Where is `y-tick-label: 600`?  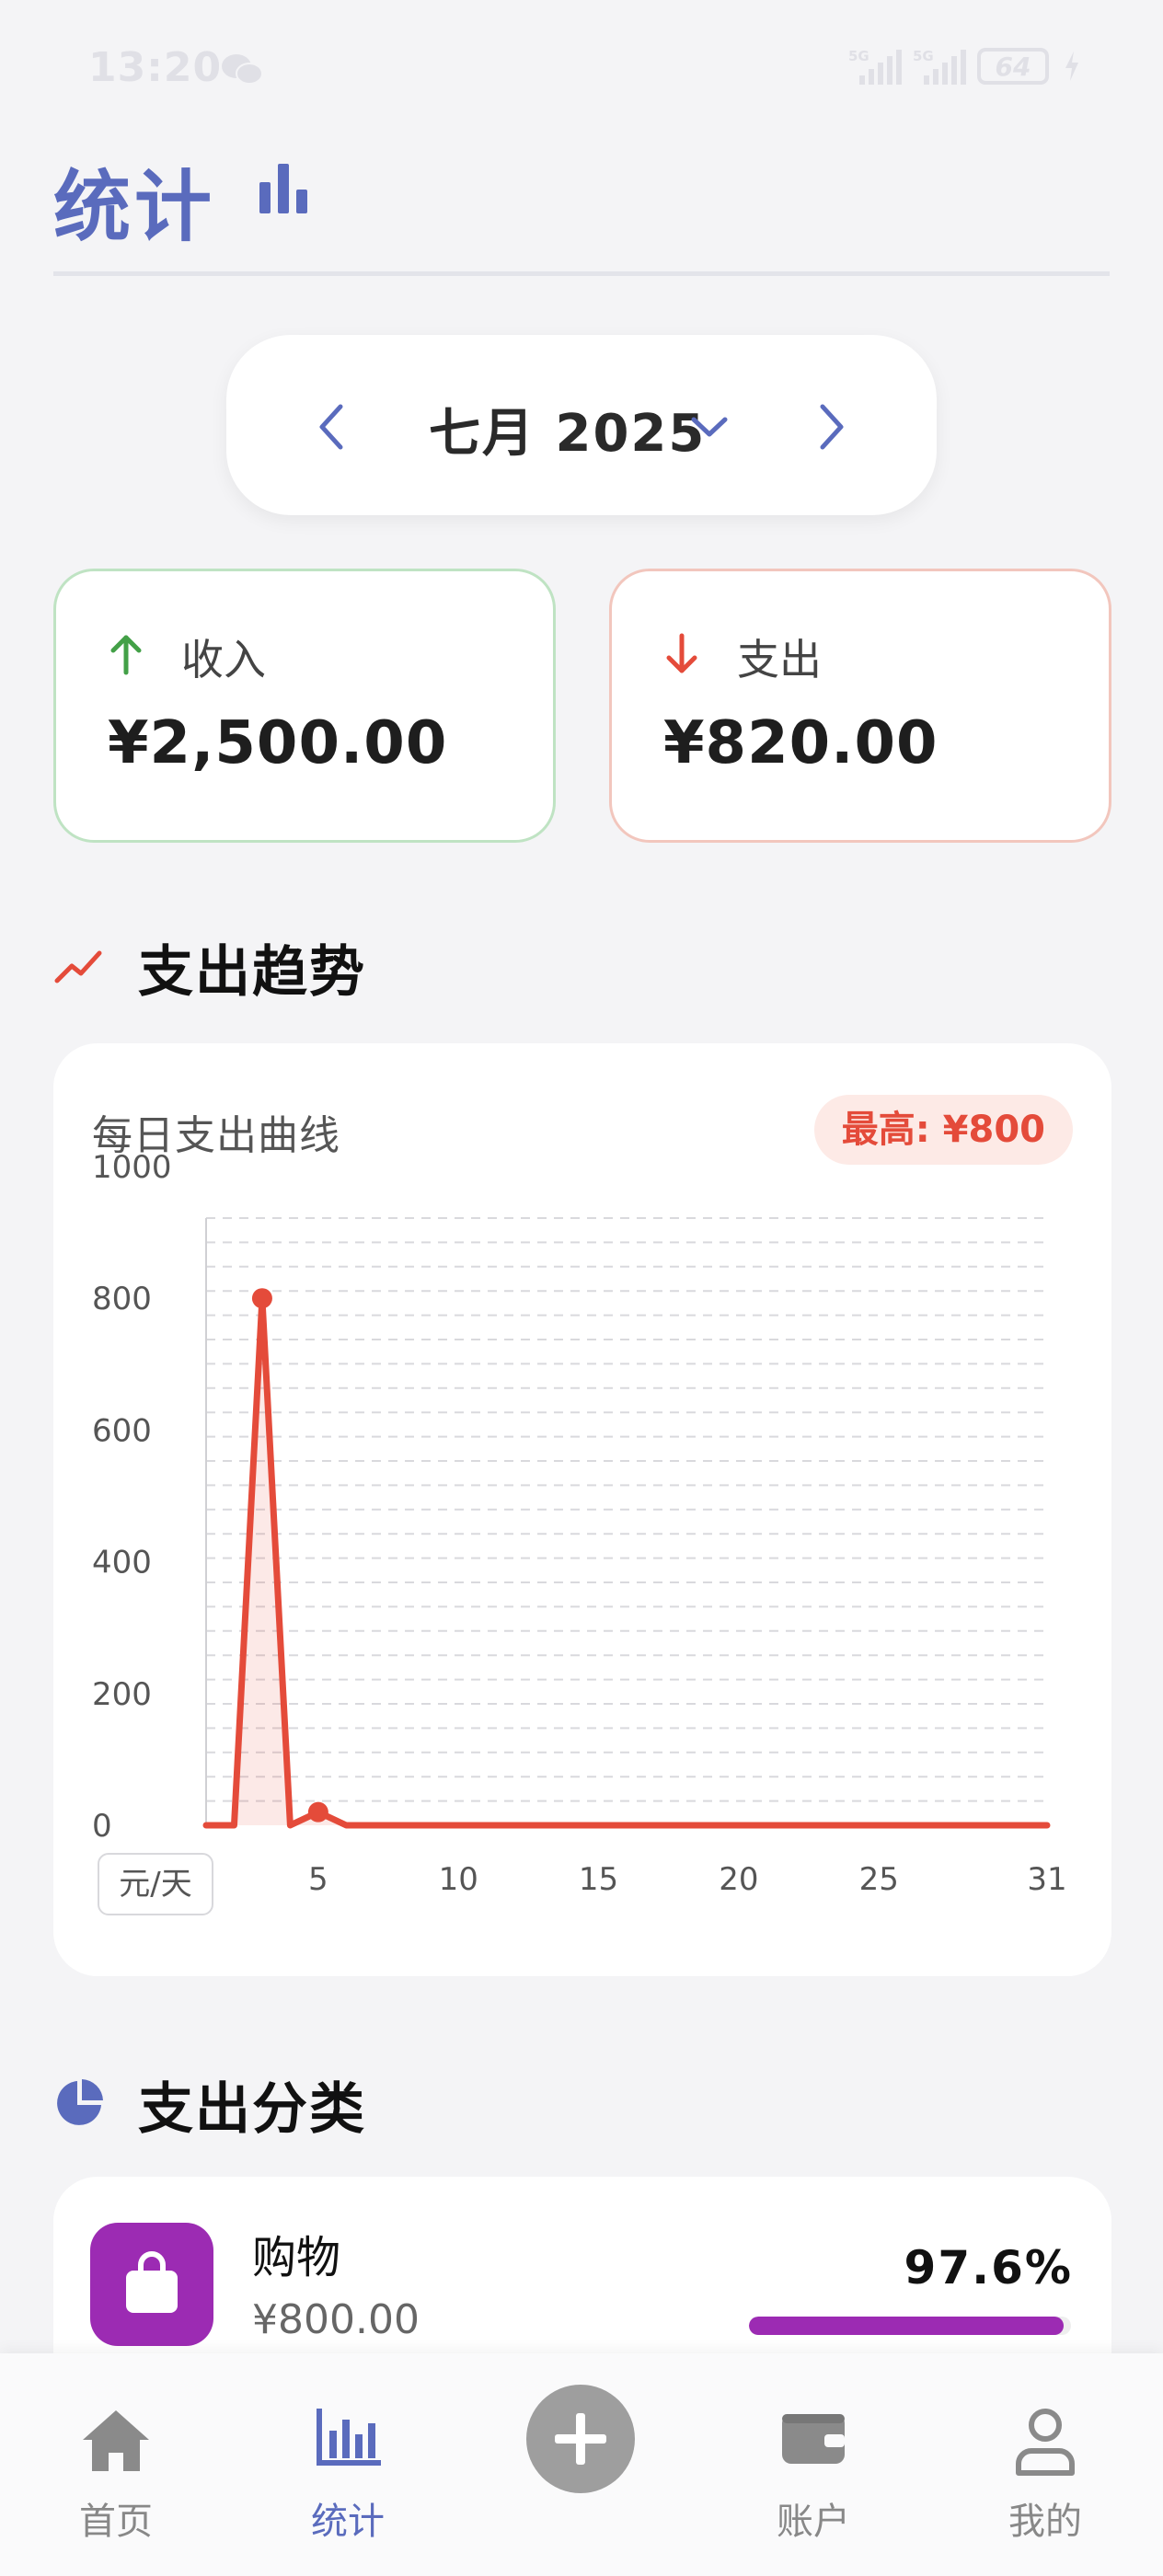 y-tick-label: 600 is located at coordinates (122, 1430).